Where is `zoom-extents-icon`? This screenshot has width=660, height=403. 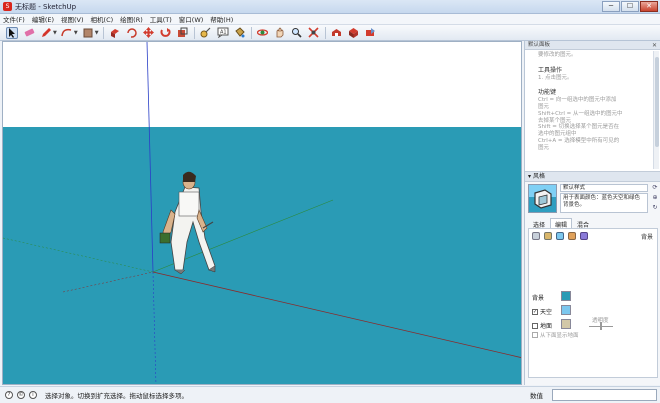
zoom-extents-icon is located at coordinates (314, 33).